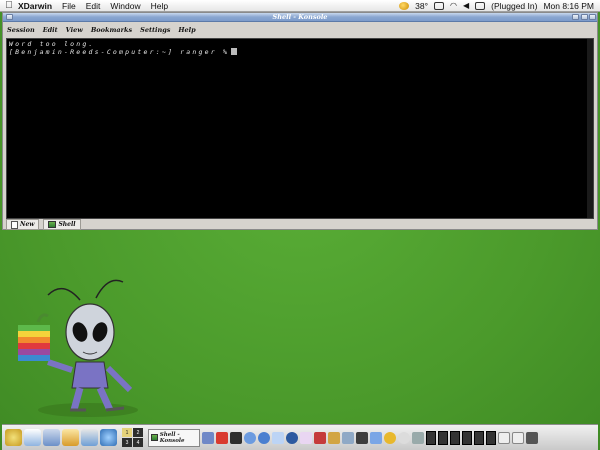 This screenshot has width=600, height=450. Describe the element at coordinates (35, 6) in the screenshot. I see `app-menu: XDarwin` at that location.